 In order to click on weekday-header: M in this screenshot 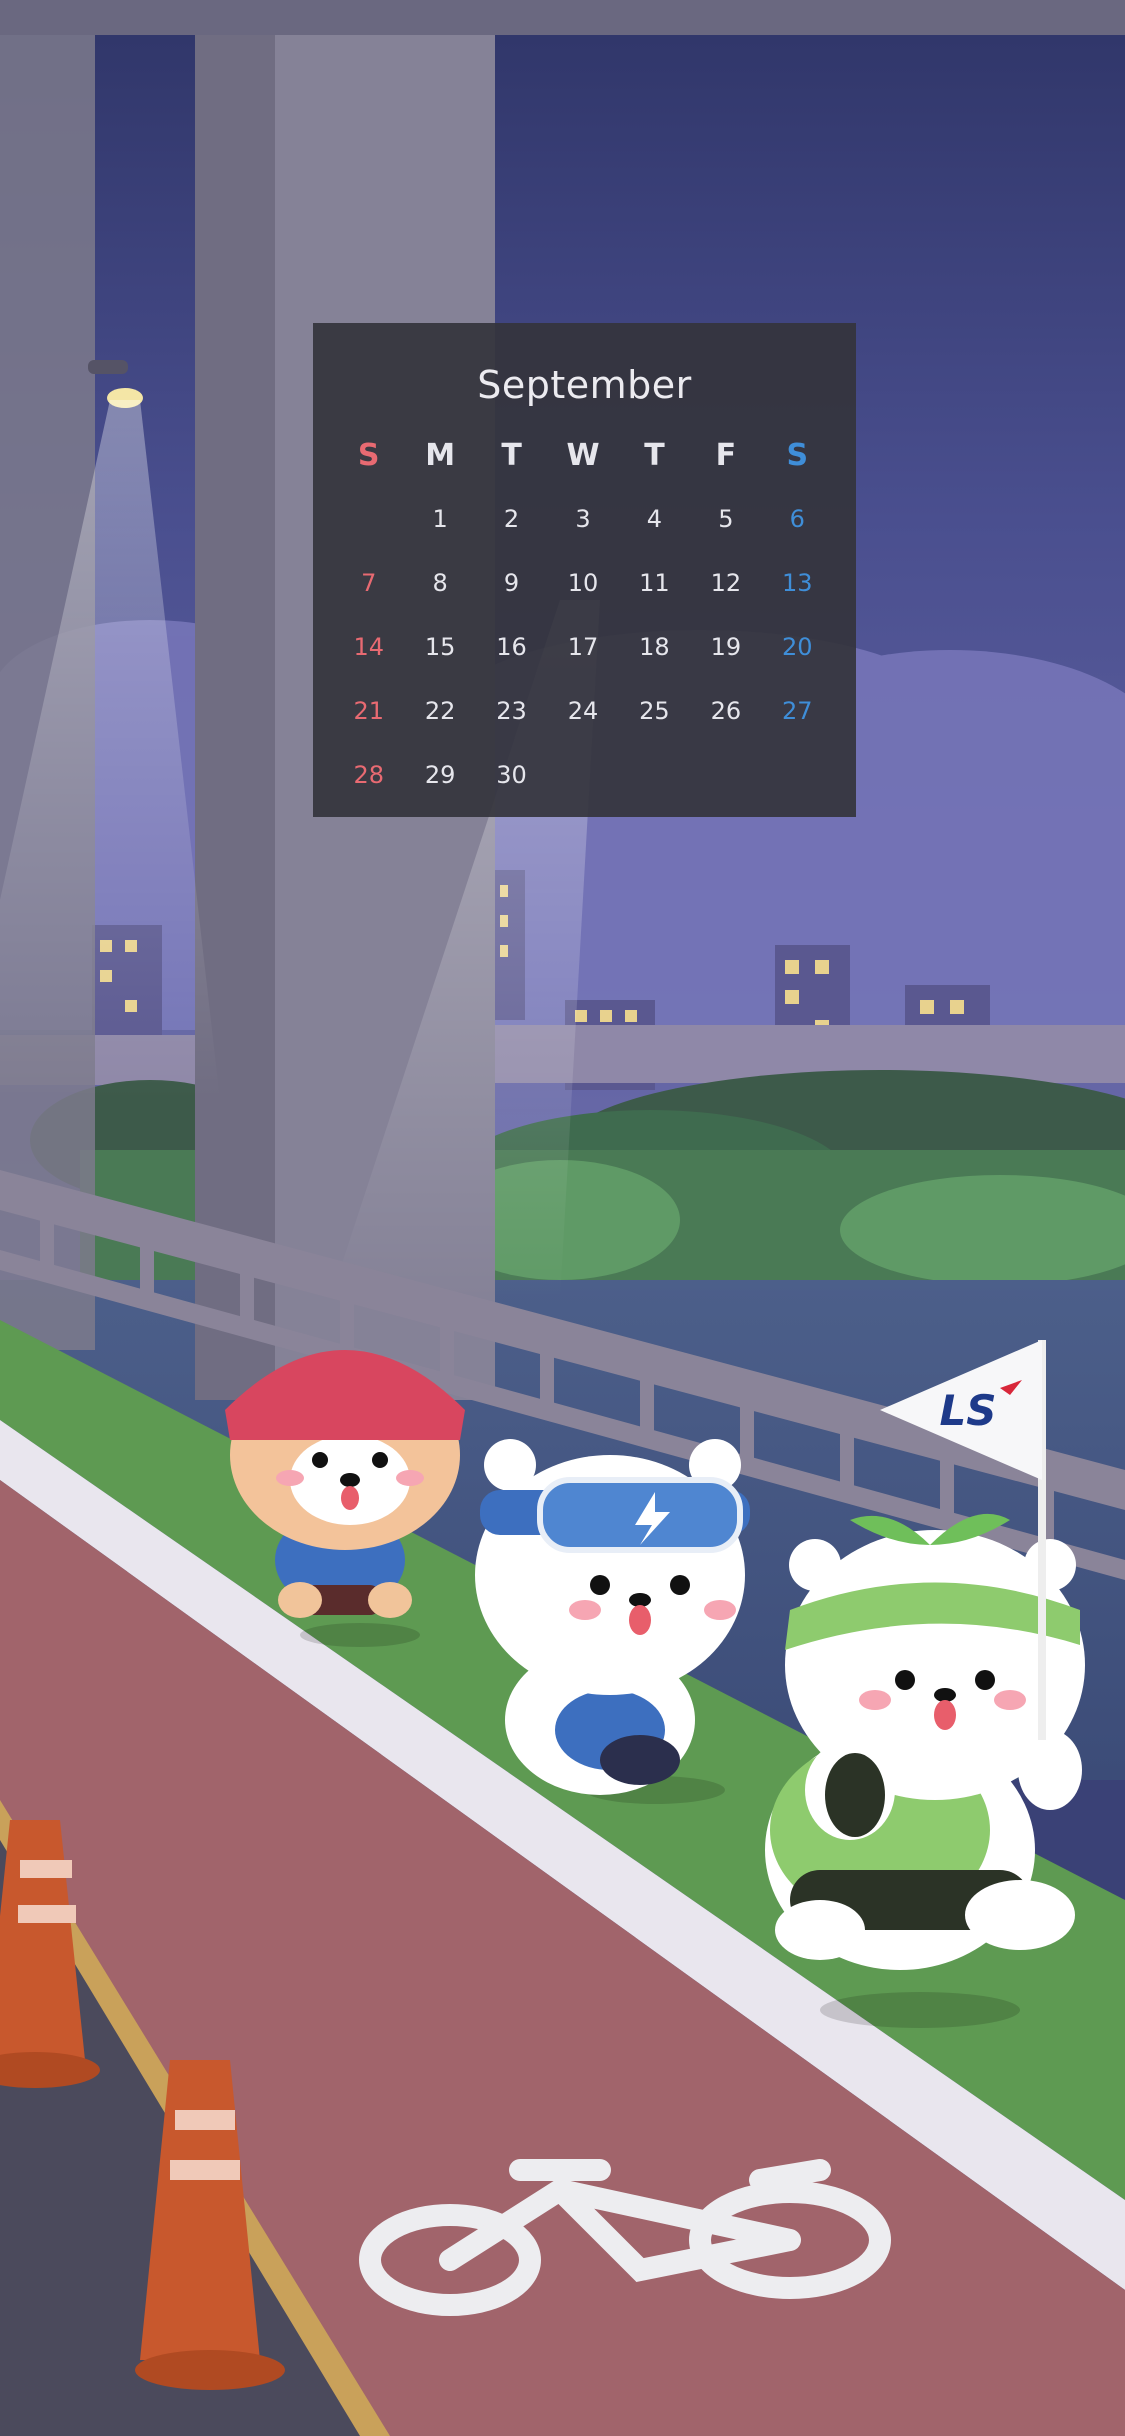, I will do `click(440, 455)`.